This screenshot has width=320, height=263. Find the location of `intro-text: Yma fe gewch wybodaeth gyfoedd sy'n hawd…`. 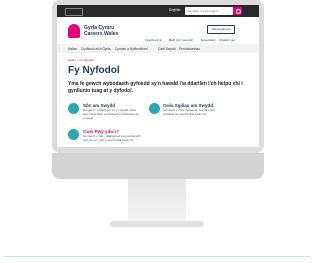

intro-text: Yma fe gewch wybodaeth gyfoedd sy'n hawd… is located at coordinates (155, 87).